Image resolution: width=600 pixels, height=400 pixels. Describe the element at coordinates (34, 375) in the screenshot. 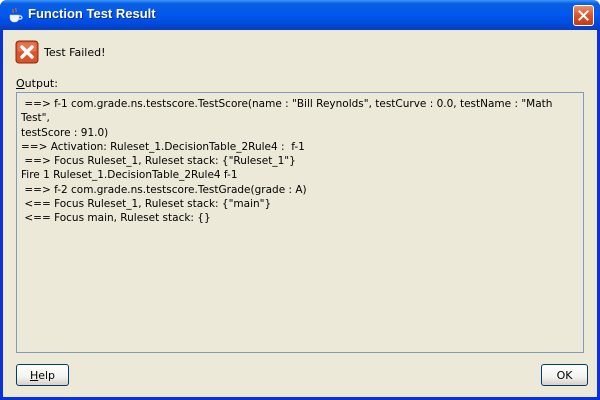

I see `help-button-mnemonic: H` at that location.